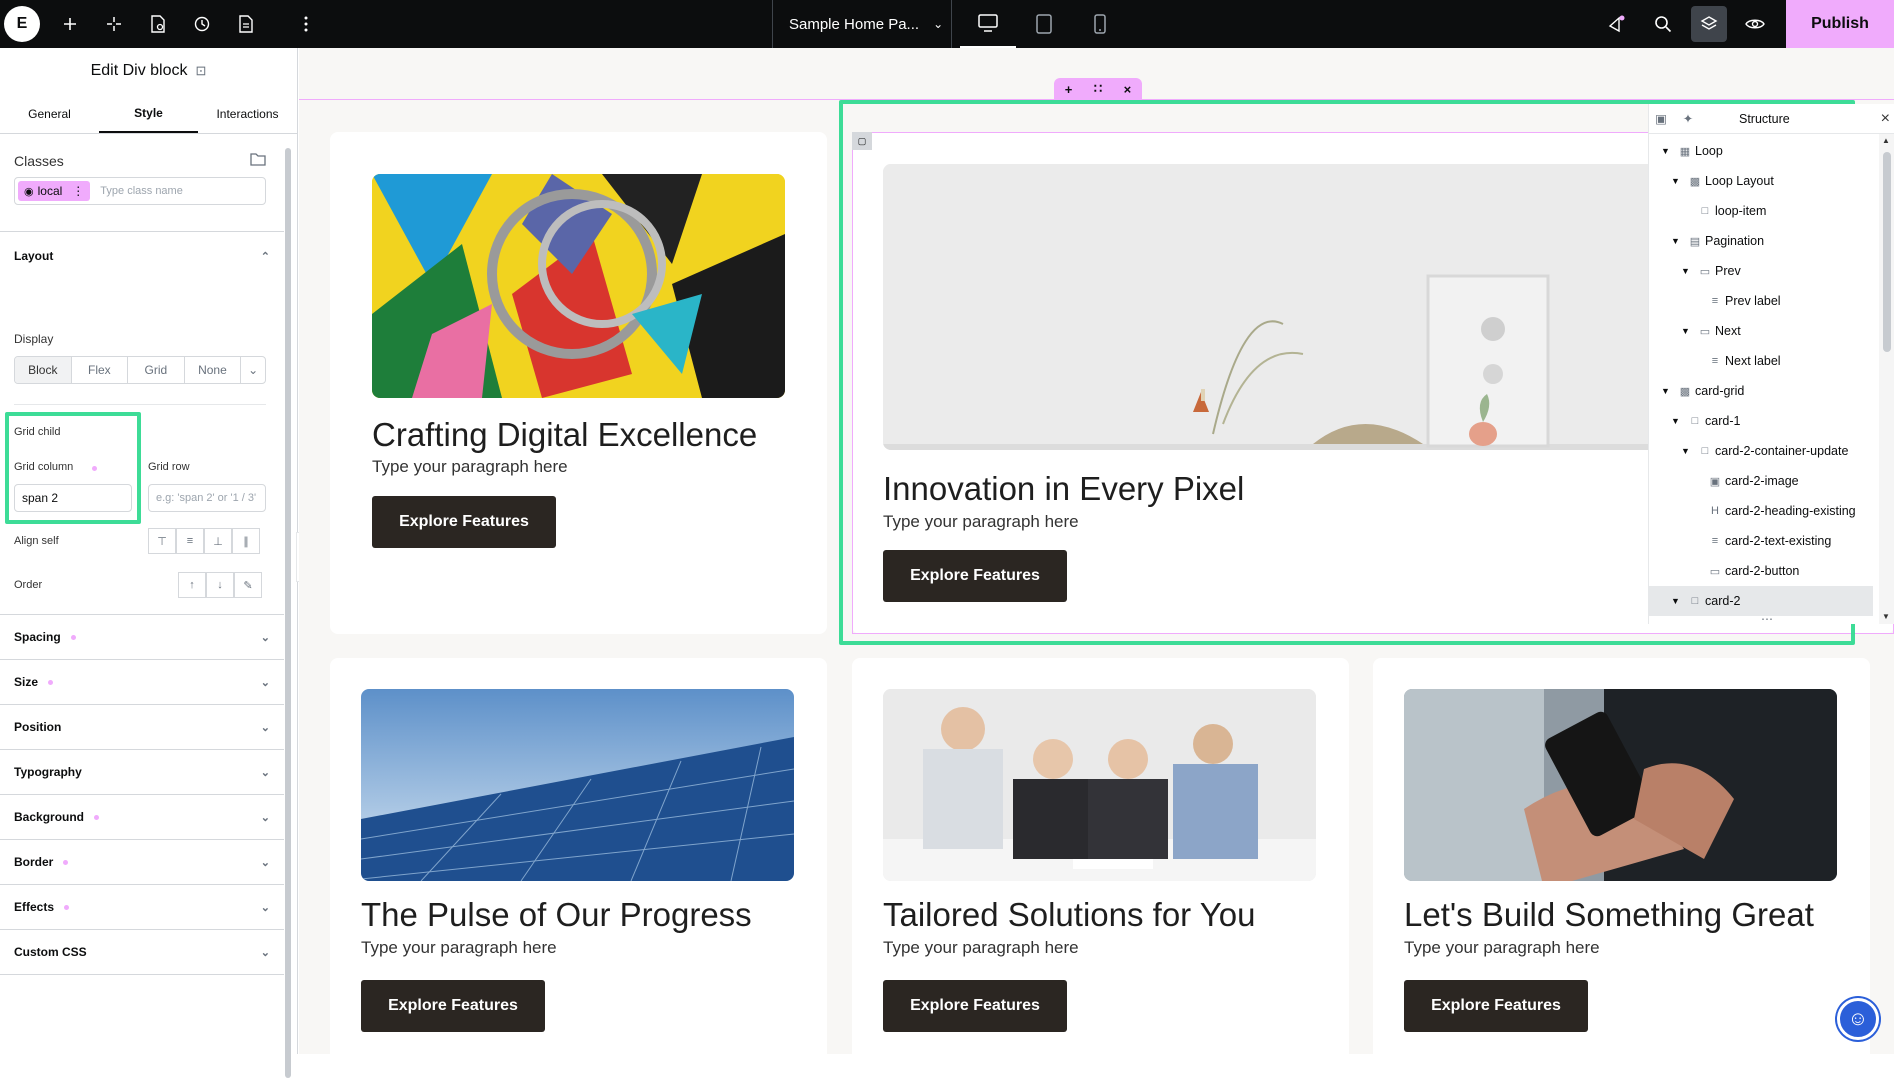 This screenshot has height=1078, width=1894. Describe the element at coordinates (1761, 331) in the screenshot. I see `tree-item-next: ▼ ▭ Next` at that location.